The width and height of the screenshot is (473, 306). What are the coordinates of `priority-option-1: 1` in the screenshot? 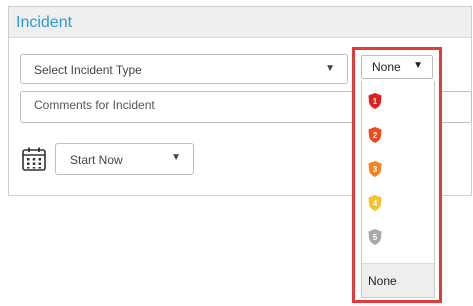 It's located at (398, 101).